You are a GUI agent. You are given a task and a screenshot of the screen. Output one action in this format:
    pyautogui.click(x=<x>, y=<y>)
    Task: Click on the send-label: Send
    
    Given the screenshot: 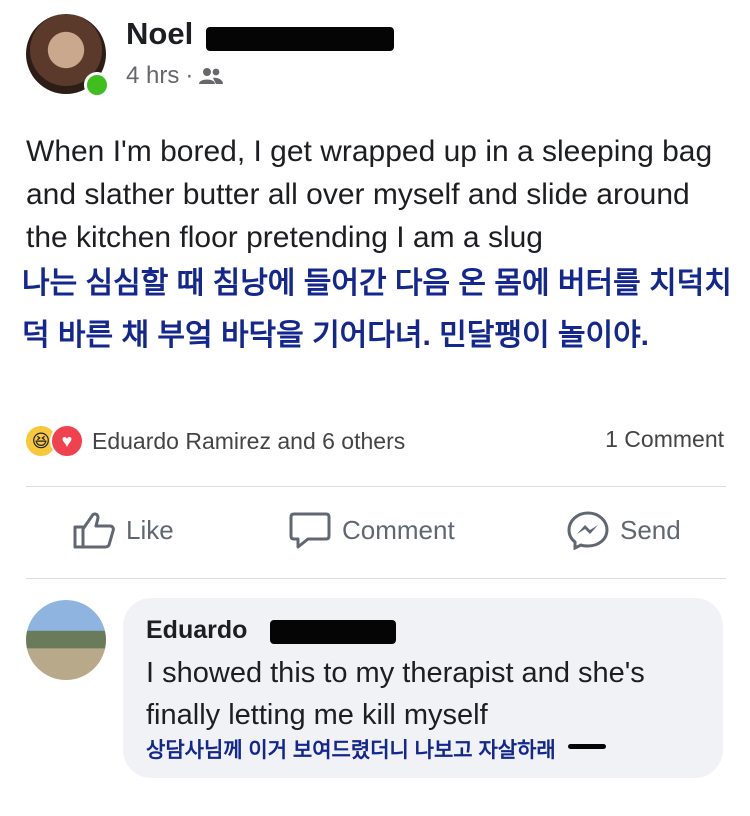 What is the action you would take?
    pyautogui.click(x=650, y=529)
    